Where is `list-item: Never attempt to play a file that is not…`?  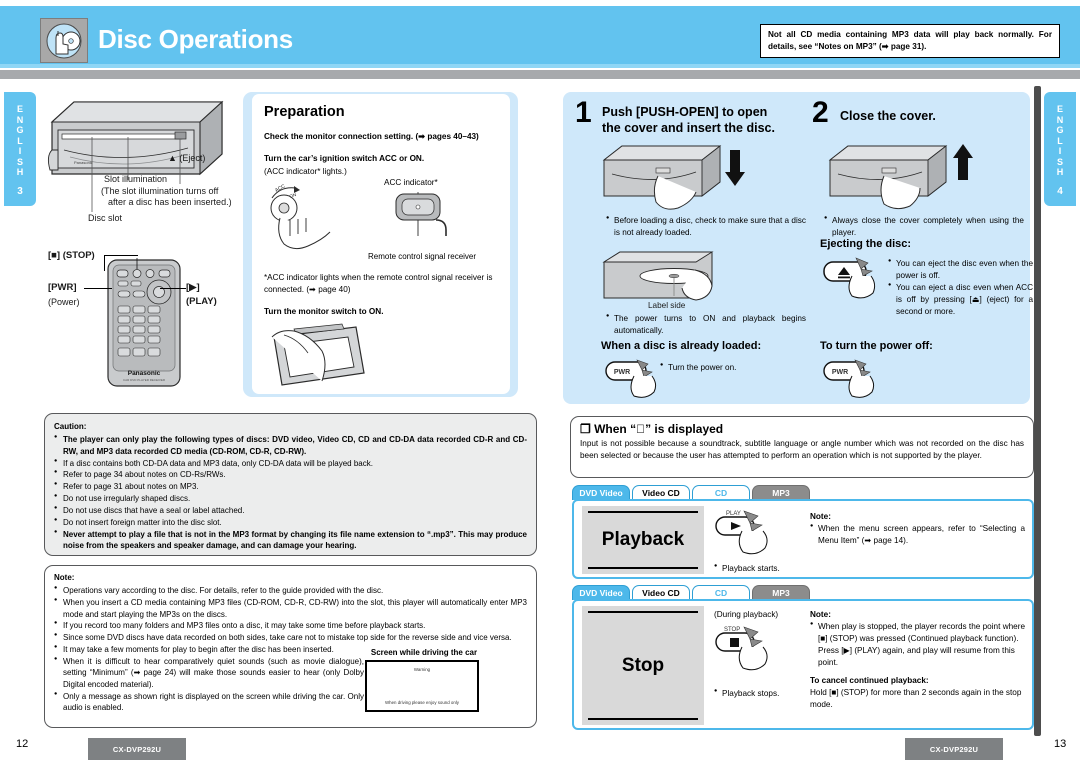
list-item: Never attempt to play a file that is not… is located at coordinates (290, 540).